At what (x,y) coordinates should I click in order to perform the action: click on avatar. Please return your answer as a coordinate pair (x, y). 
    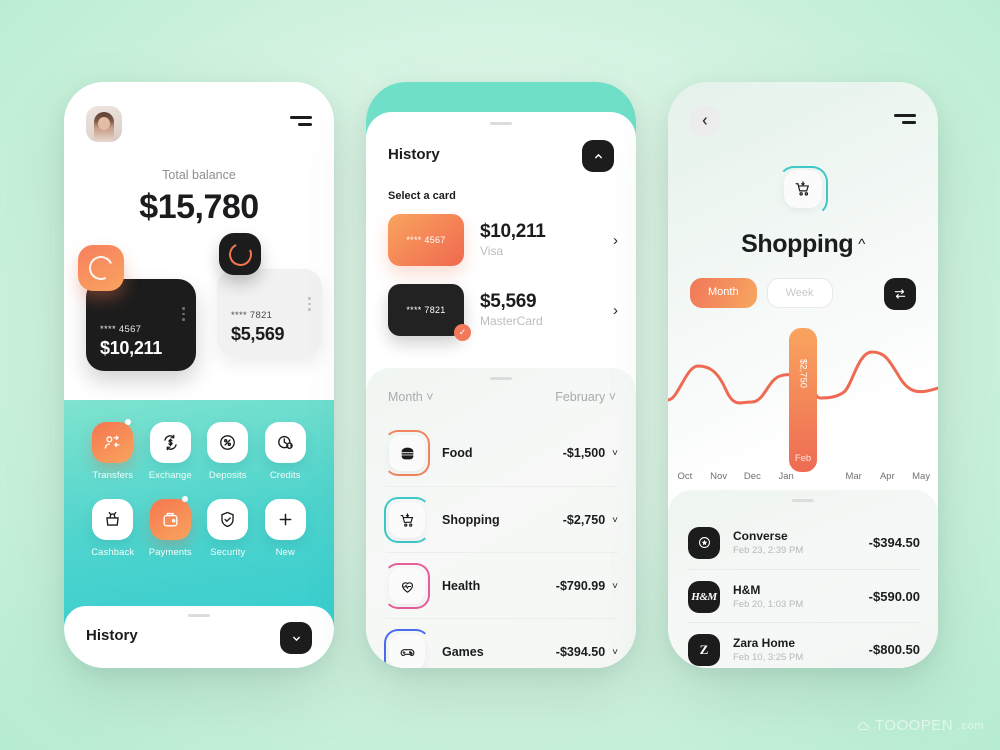
    Looking at the image, I should click on (104, 124).